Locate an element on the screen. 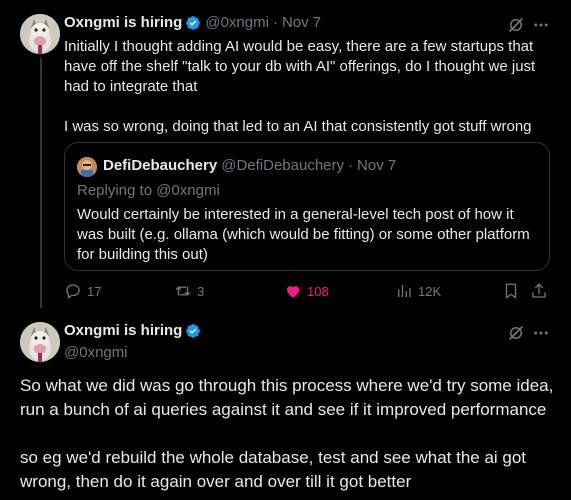  replying-to-mention: @0xngmi is located at coordinates (188, 190).